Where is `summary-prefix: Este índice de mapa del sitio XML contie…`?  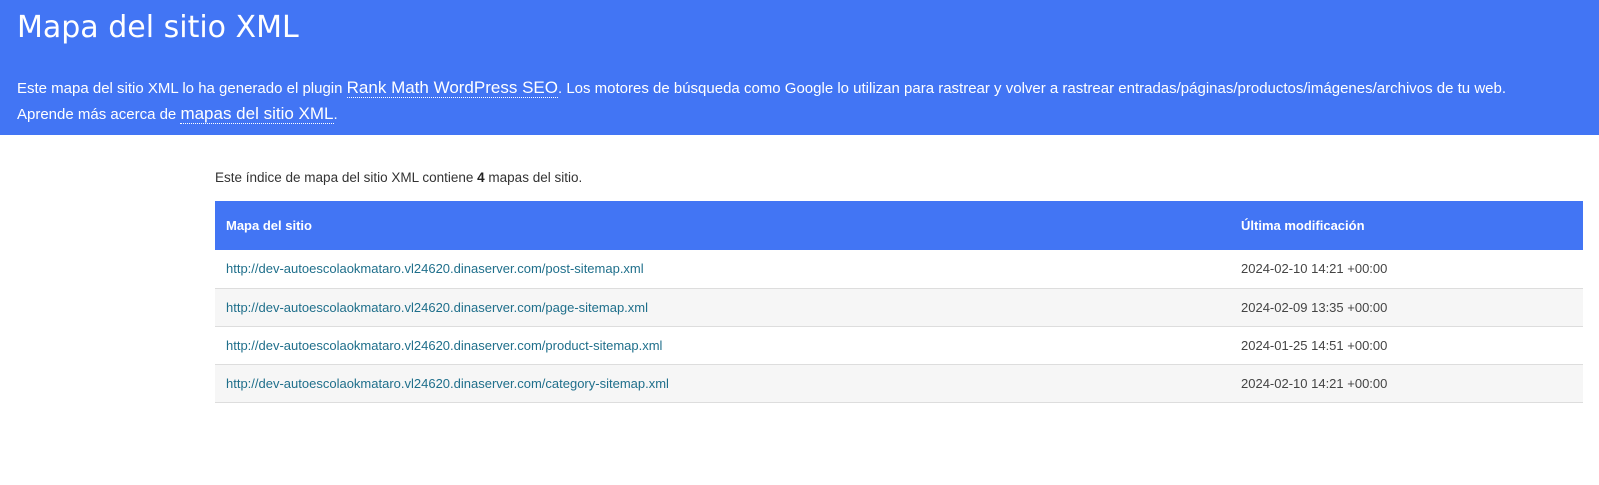
summary-prefix: Este índice de mapa del sitio XML contie… is located at coordinates (346, 177).